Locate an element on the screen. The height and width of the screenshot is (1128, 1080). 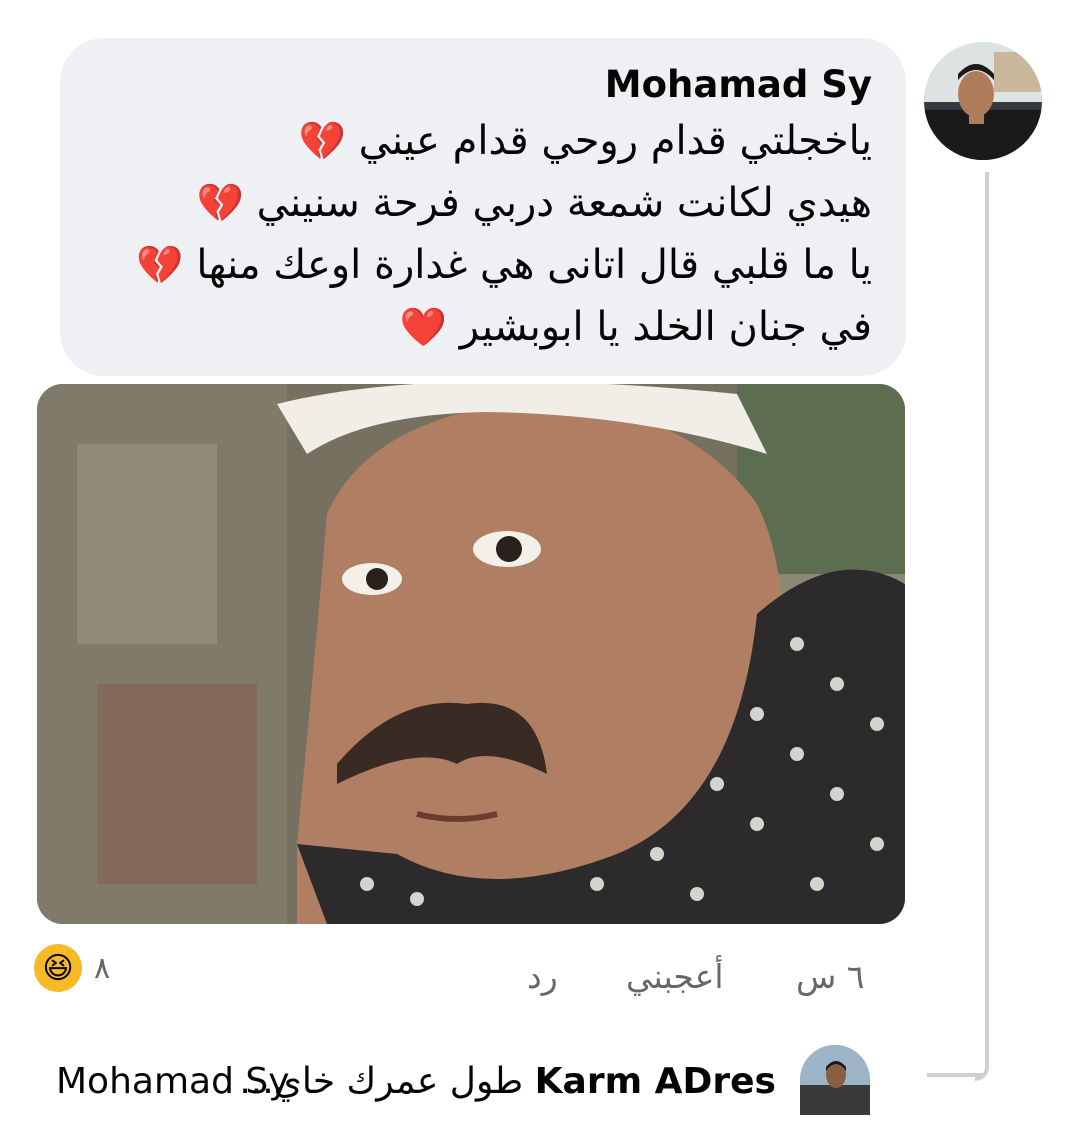
red-heart-icon: ❤️ is located at coordinates (423, 327).